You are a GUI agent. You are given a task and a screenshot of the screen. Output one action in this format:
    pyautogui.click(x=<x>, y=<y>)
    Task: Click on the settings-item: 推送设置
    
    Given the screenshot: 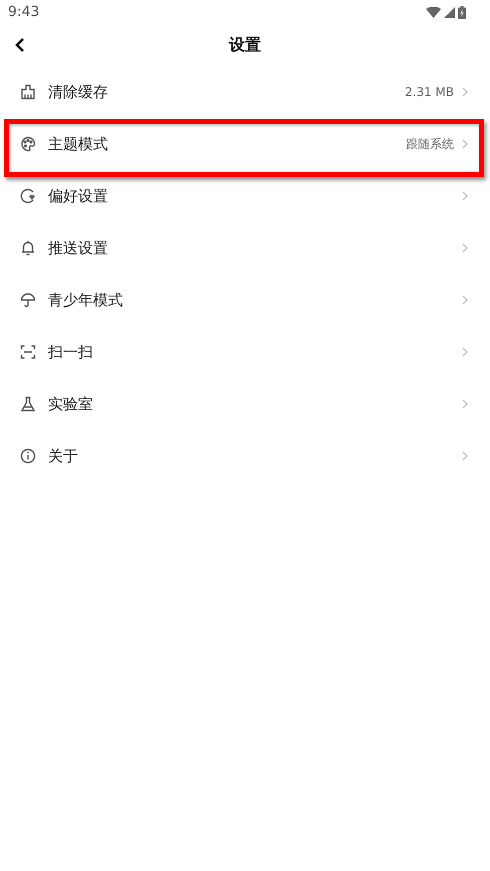 What is the action you would take?
    pyautogui.click(x=245, y=248)
    